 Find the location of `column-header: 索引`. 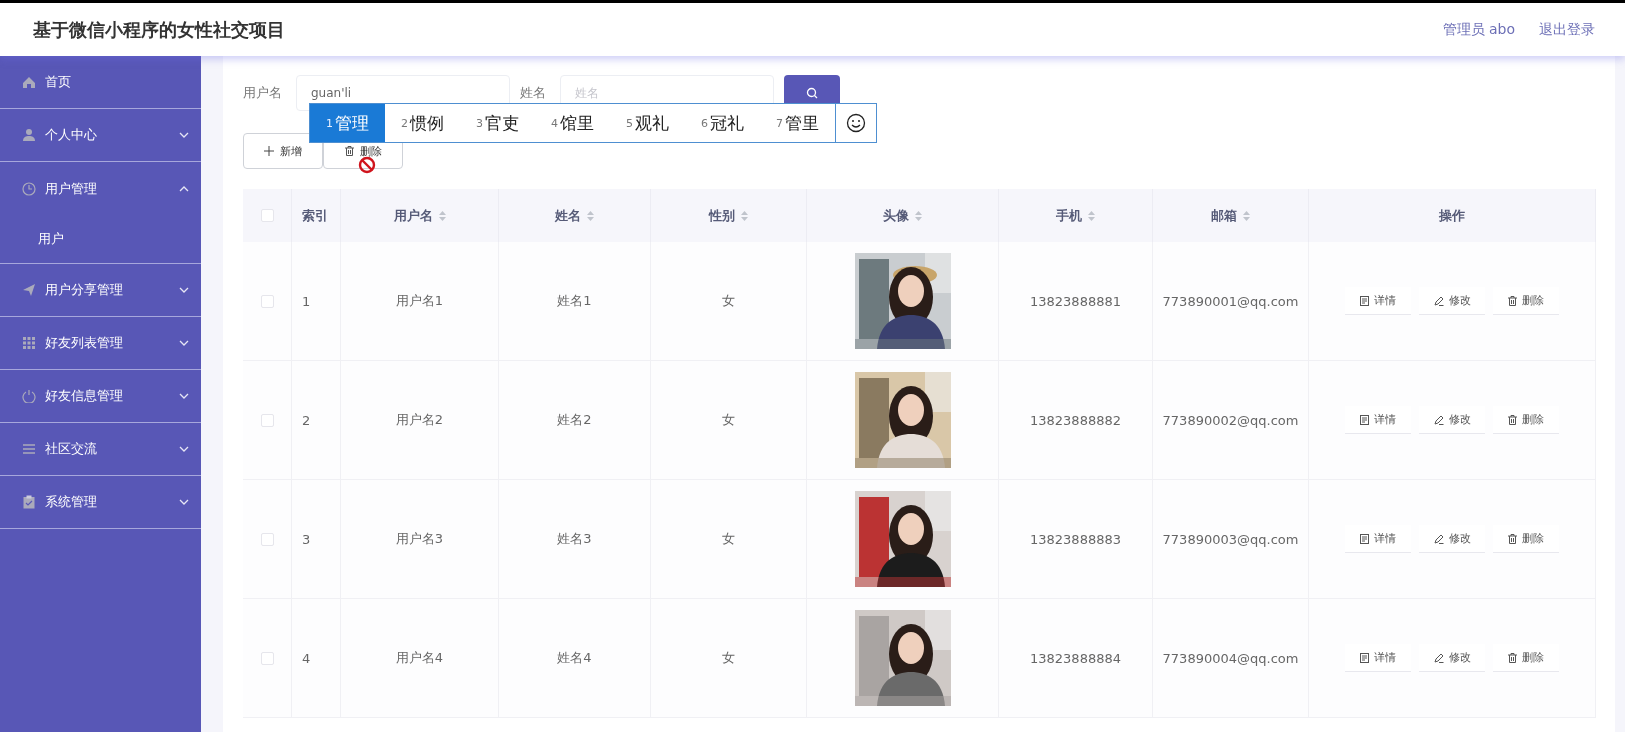

column-header: 索引 is located at coordinates (315, 215).